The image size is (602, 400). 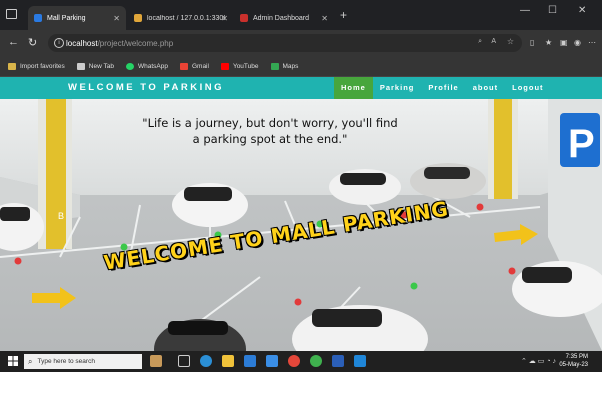 What do you see at coordinates (80, 66) in the screenshot?
I see `page-icon` at bounding box center [80, 66].